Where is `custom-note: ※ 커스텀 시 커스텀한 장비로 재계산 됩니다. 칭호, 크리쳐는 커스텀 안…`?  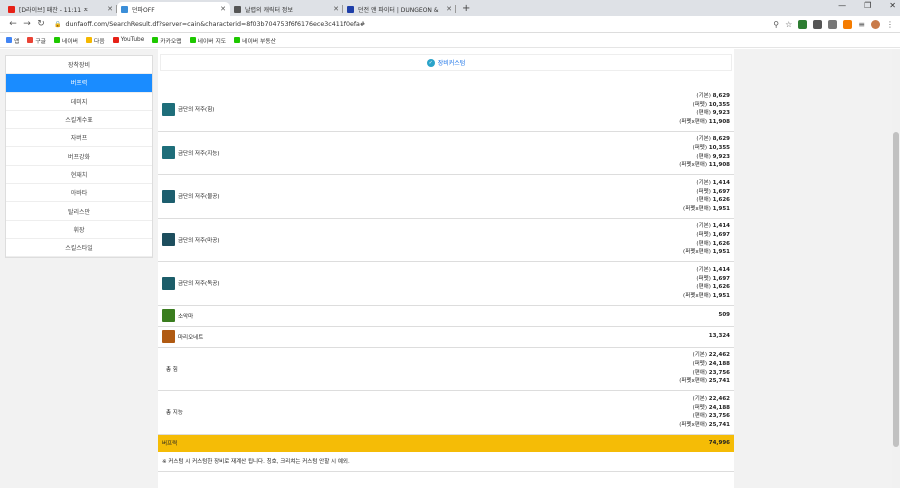
custom-note: ※ 커스텀 시 커스텀한 장비로 재계산 됩니다. 칭호, 크리쳐는 커스텀 안… is located at coordinates (446, 462).